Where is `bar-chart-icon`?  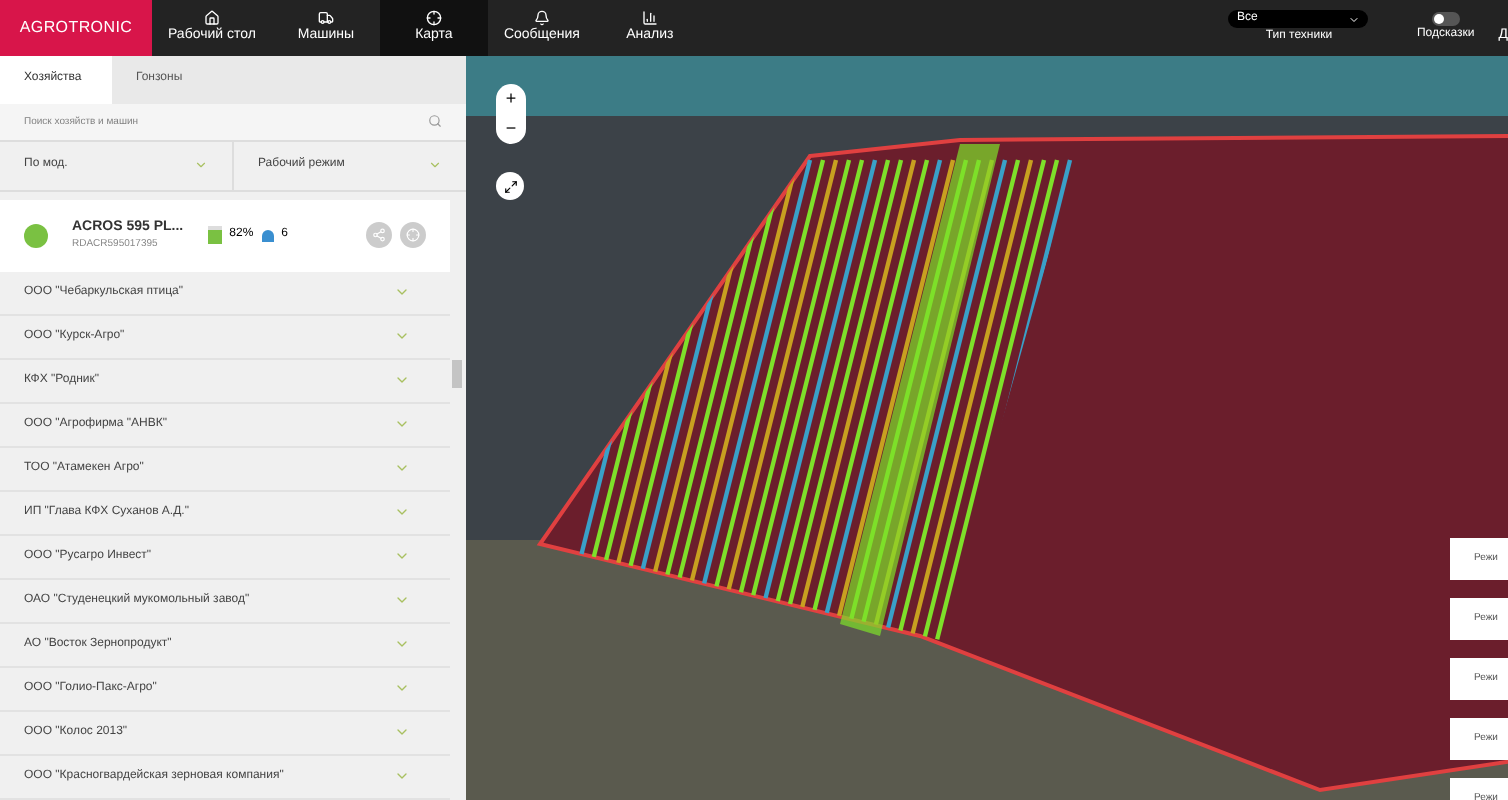 bar-chart-icon is located at coordinates (649, 17).